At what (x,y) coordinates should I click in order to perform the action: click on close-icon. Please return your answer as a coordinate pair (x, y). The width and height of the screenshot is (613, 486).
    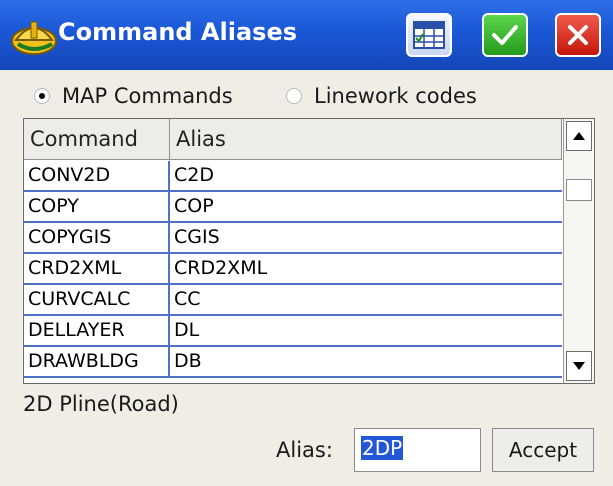
    Looking at the image, I should click on (578, 35).